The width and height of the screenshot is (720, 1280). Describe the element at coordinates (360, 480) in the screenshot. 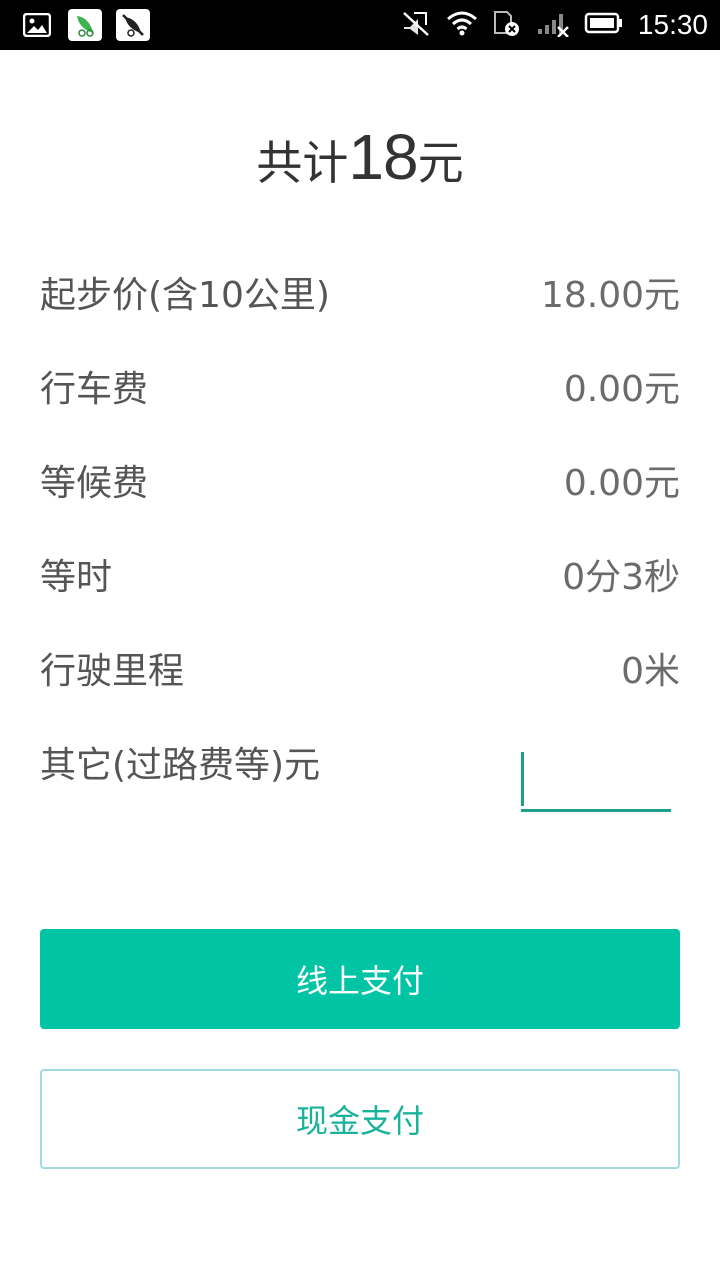

I see `fee-row-waiting: 等候费 0.00元` at that location.